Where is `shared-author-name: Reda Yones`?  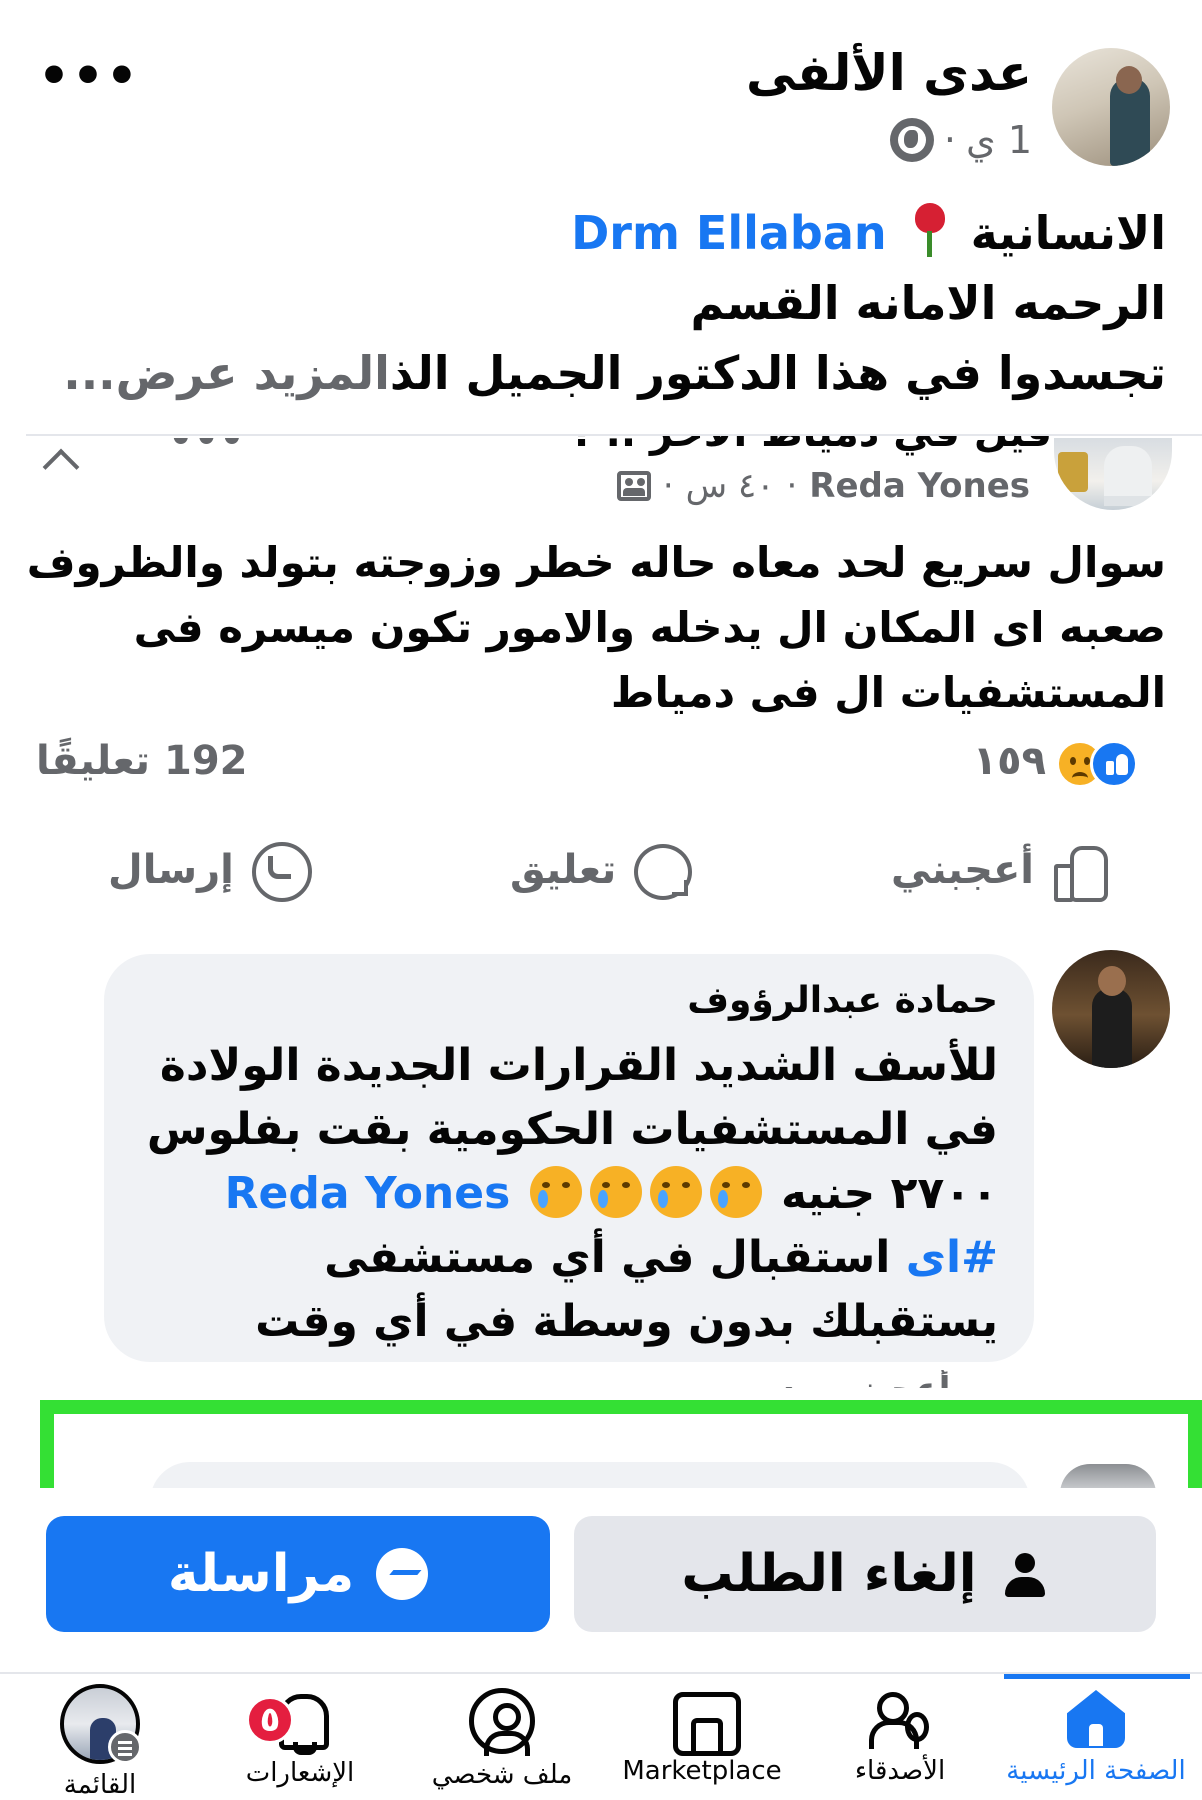
shared-author-name: Reda Yones is located at coordinates (919, 486).